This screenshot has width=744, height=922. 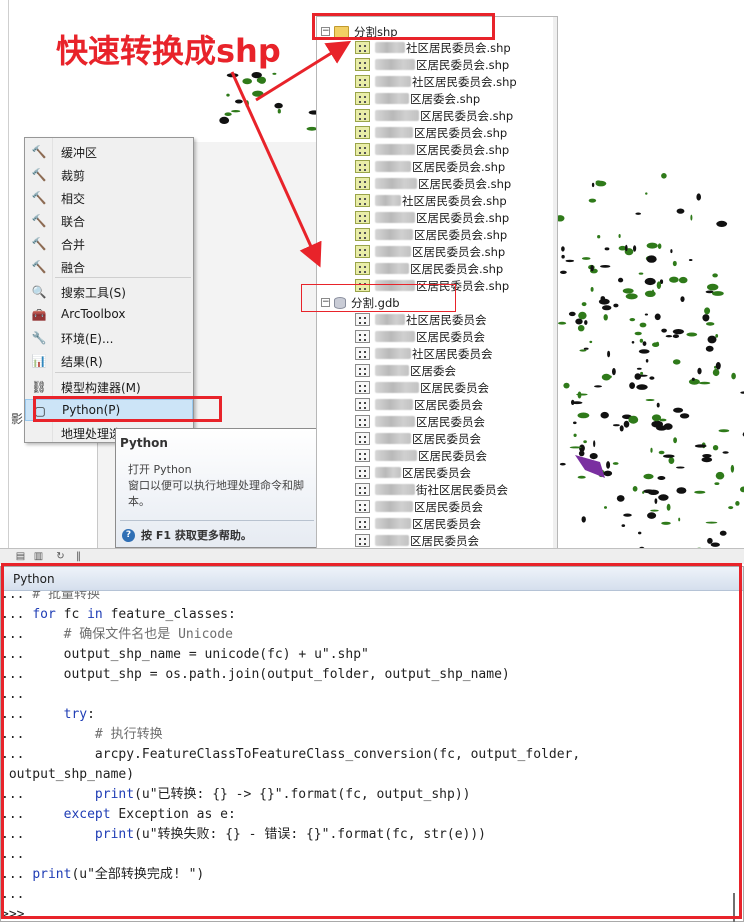 What do you see at coordinates (109, 267) in the screenshot?
I see `menu-item: 🔨 融合` at bounding box center [109, 267].